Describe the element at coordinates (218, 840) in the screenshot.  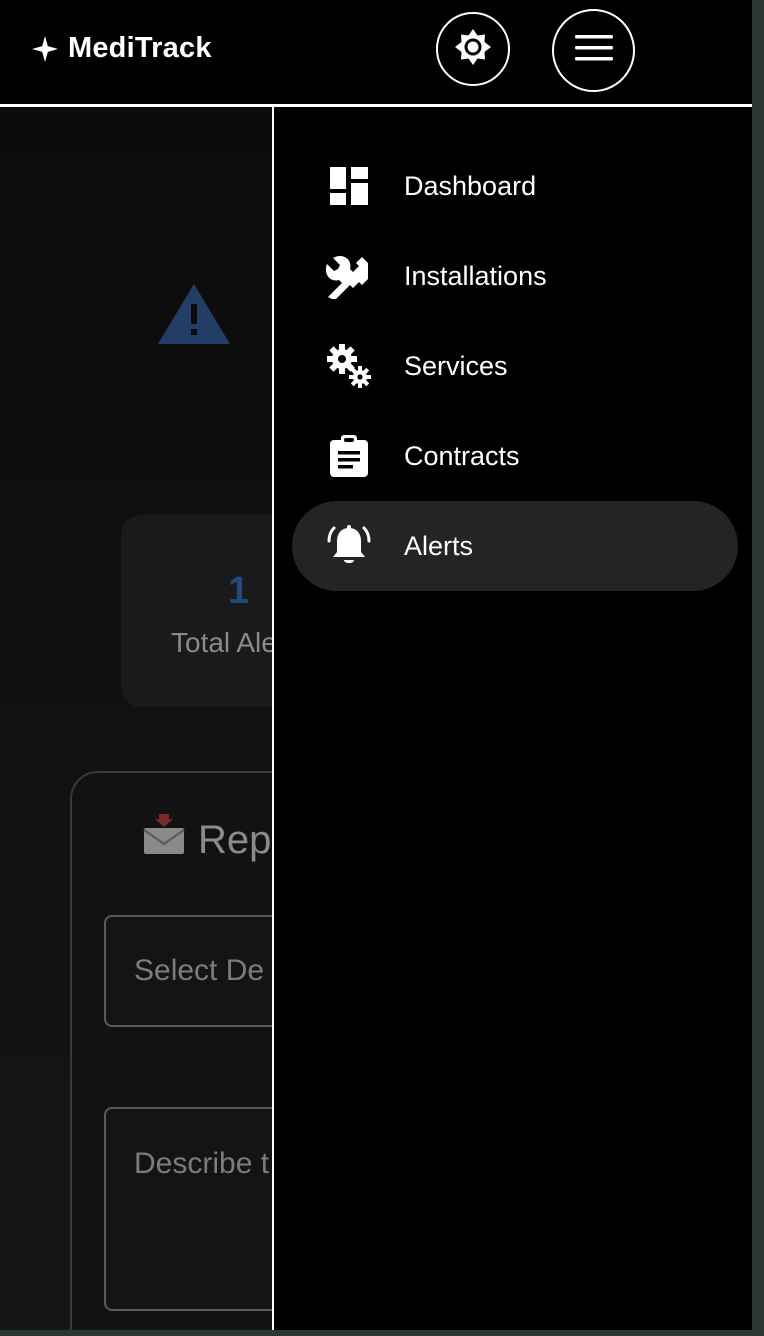
I see `report-alert-title: Repo` at that location.